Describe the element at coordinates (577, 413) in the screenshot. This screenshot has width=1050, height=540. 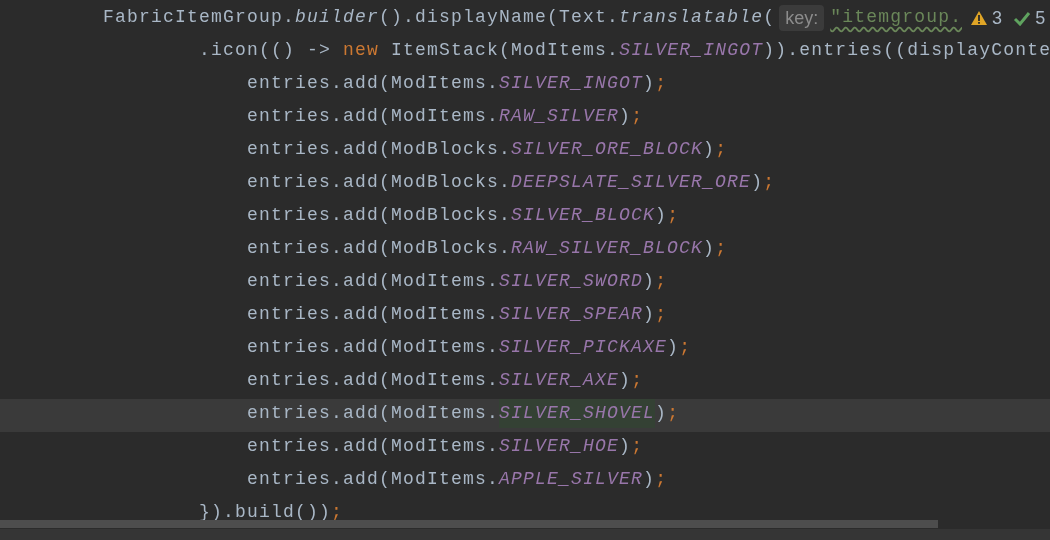
I see `highlighted-constant: SILVER_SHOVEL` at that location.